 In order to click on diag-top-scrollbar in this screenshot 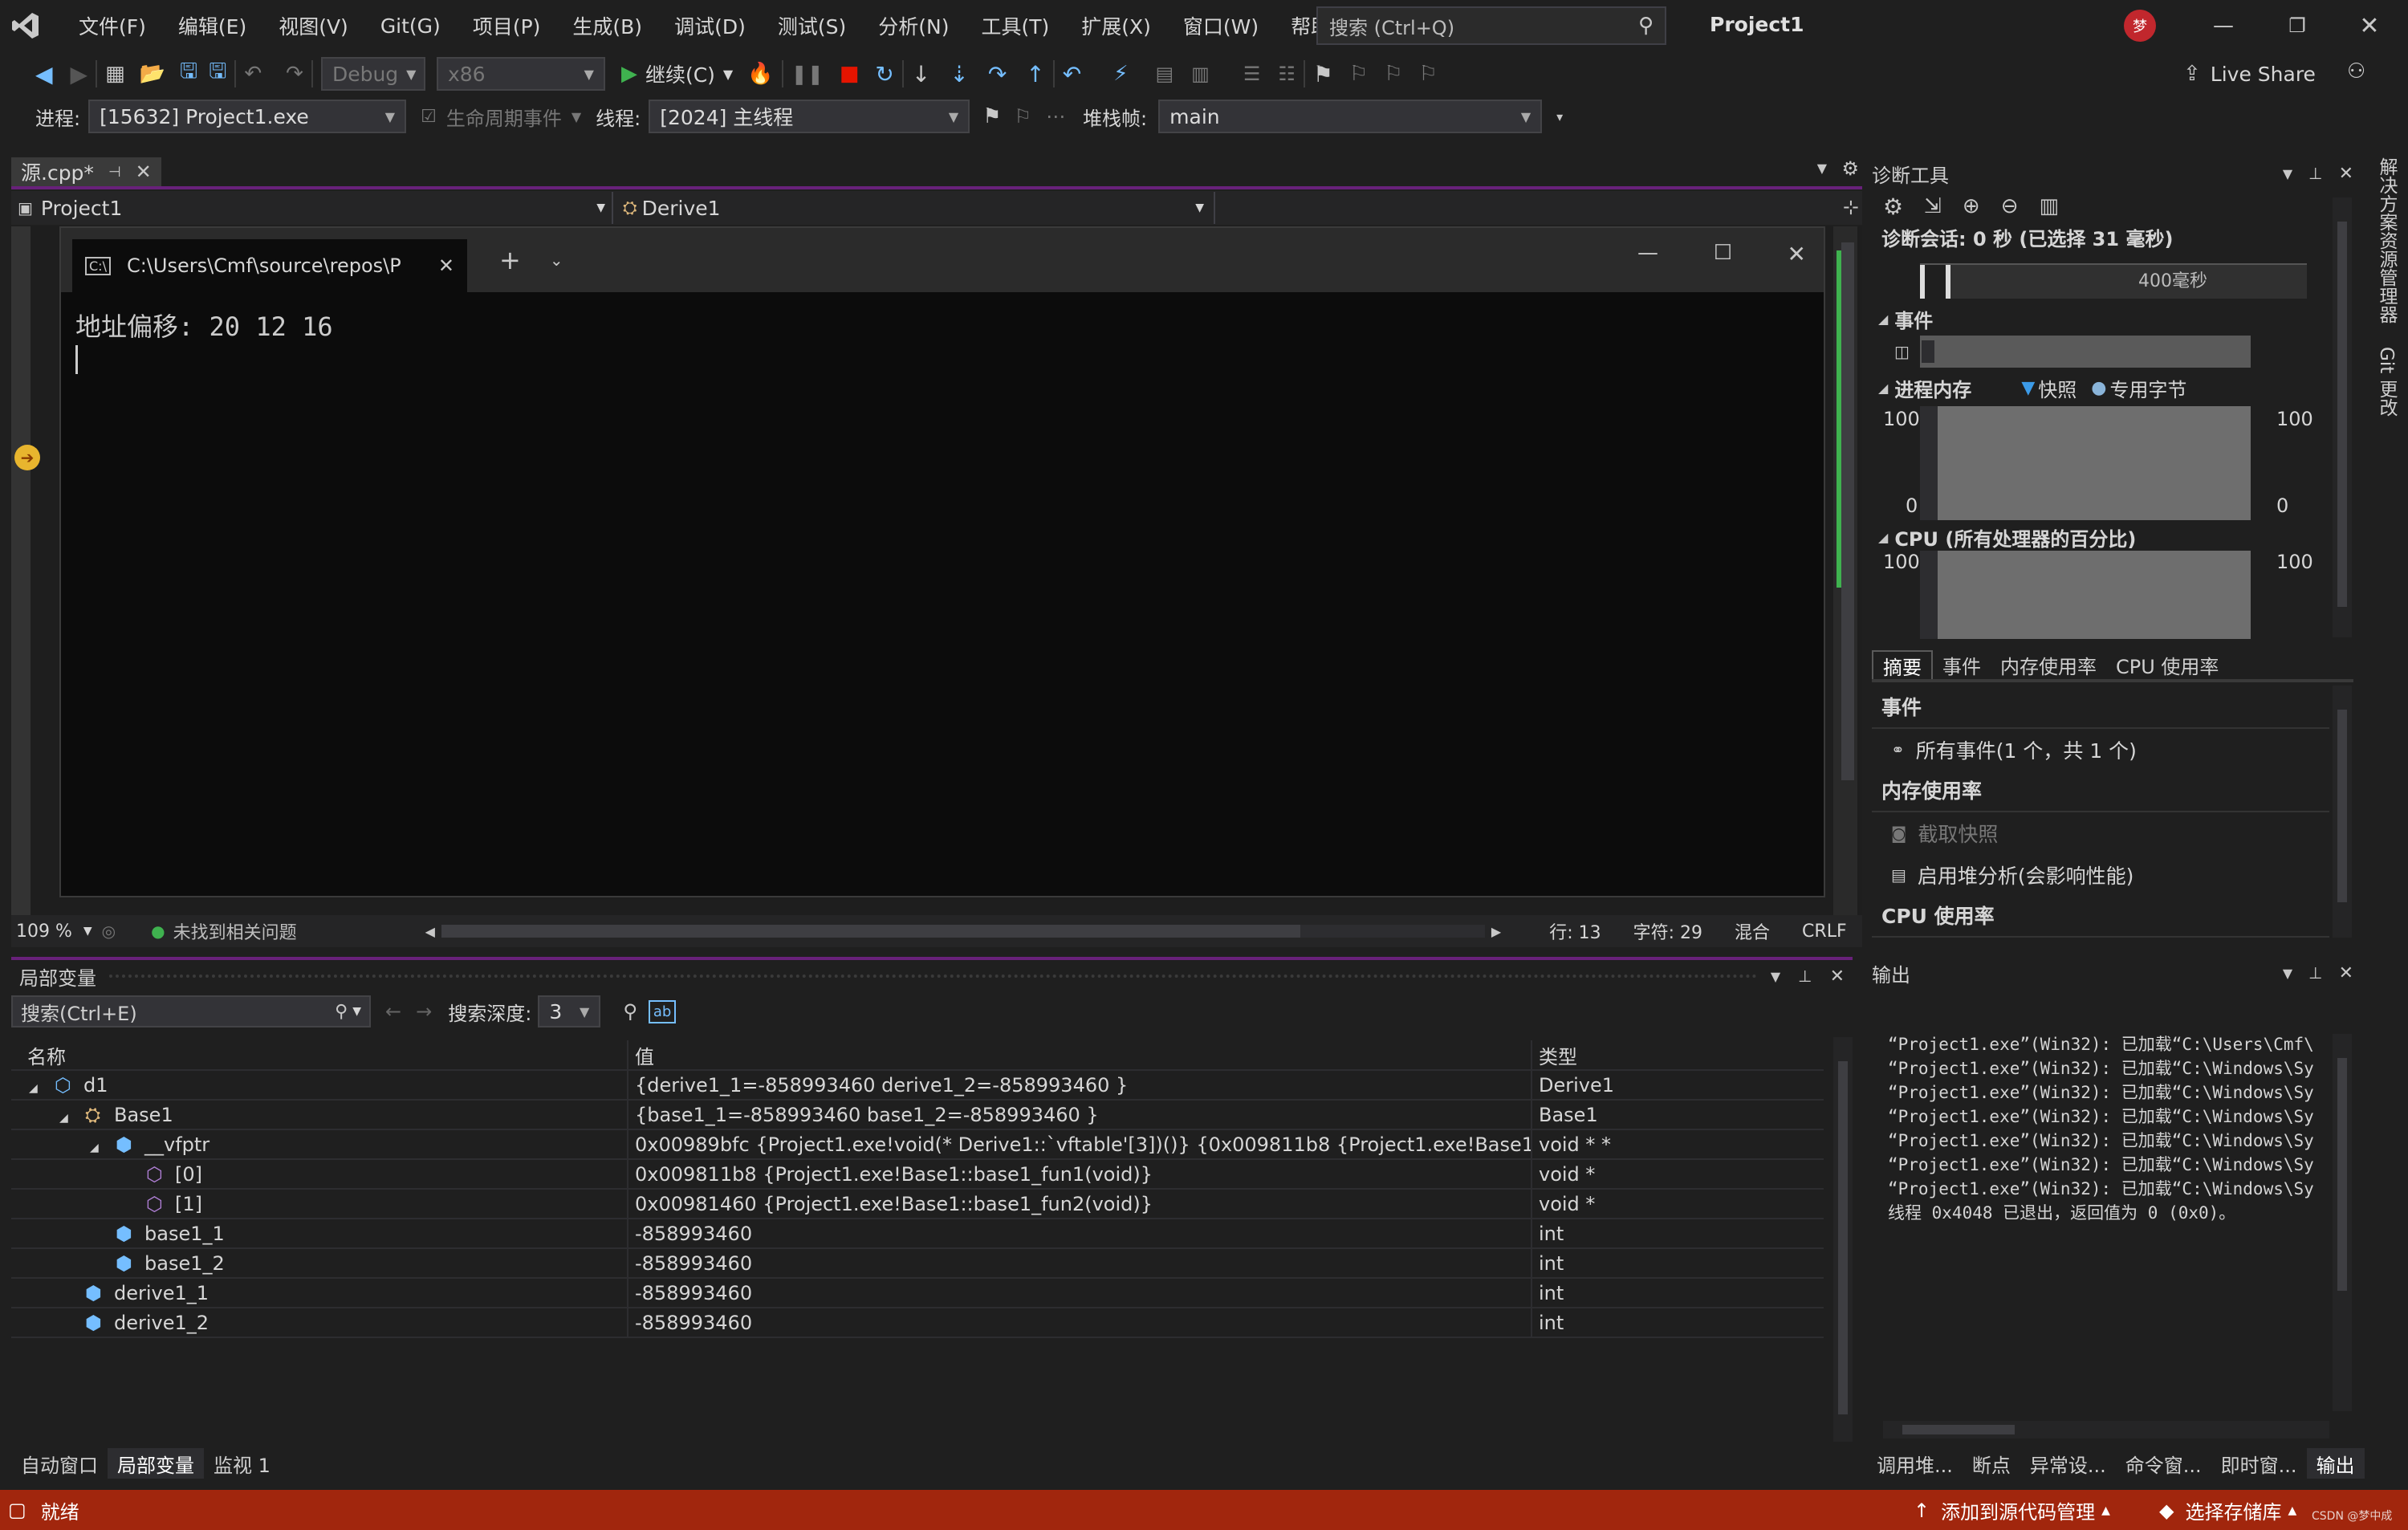, I will do `click(2342, 417)`.